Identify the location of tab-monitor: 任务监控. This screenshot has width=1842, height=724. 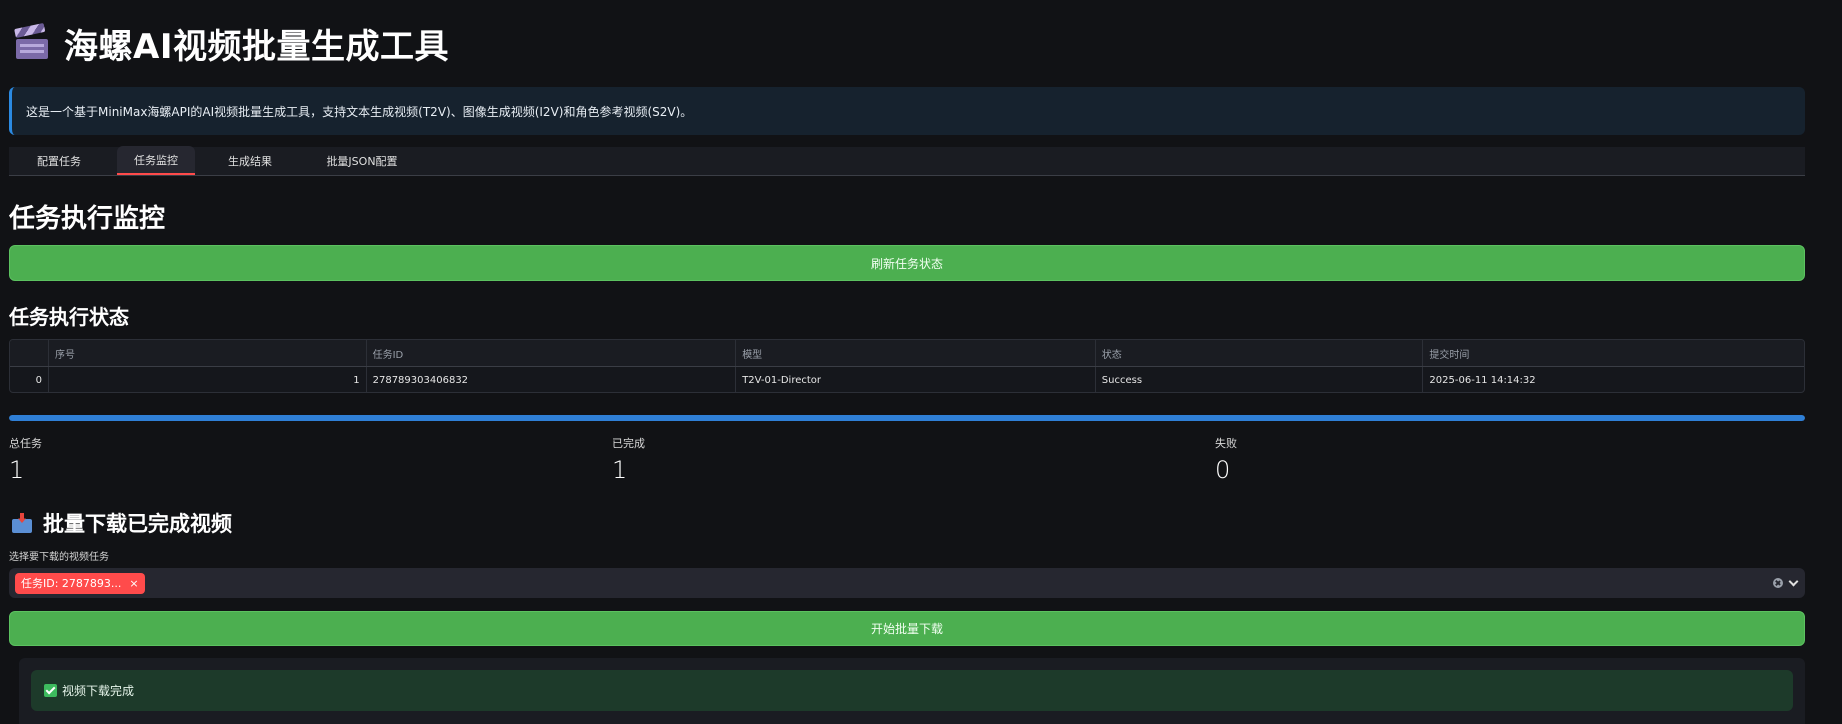
(156, 160).